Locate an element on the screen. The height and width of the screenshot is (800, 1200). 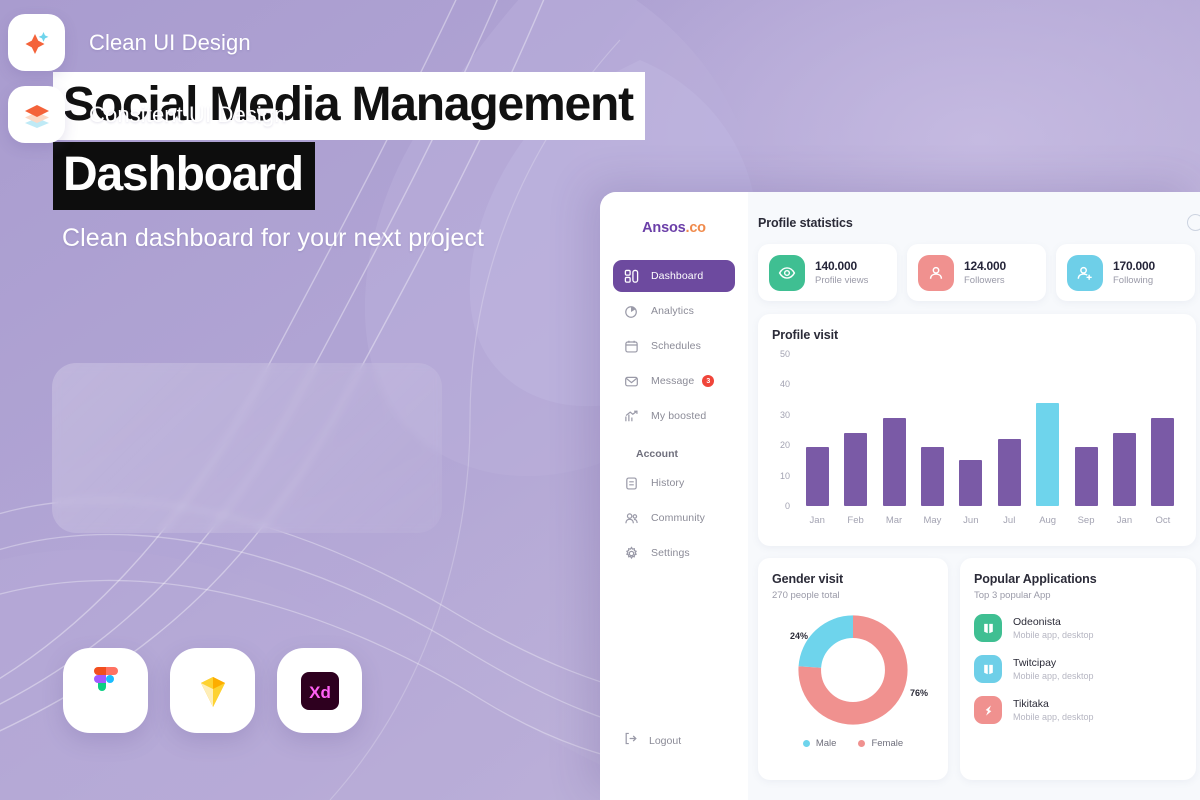
donut-chart: 24% 76% is located at coordinates (853, 669).